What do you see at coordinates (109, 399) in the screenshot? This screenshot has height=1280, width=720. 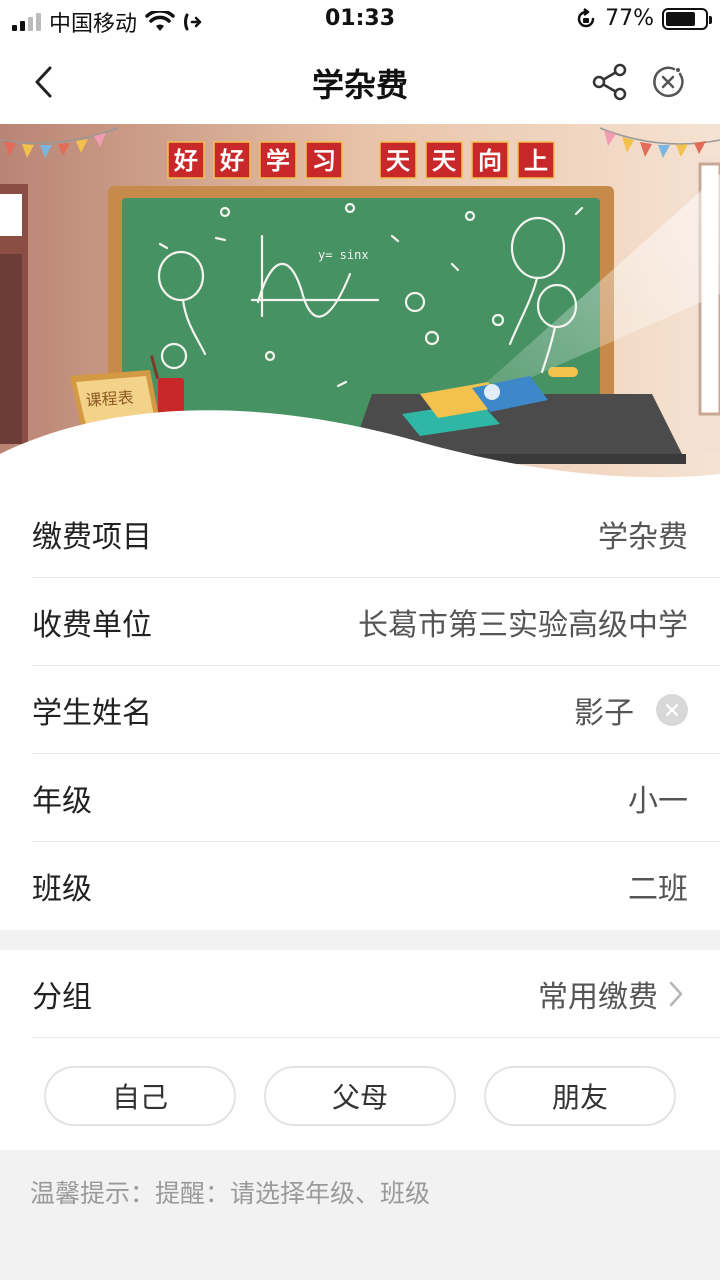 I see `svg-text: 课程表` at bounding box center [109, 399].